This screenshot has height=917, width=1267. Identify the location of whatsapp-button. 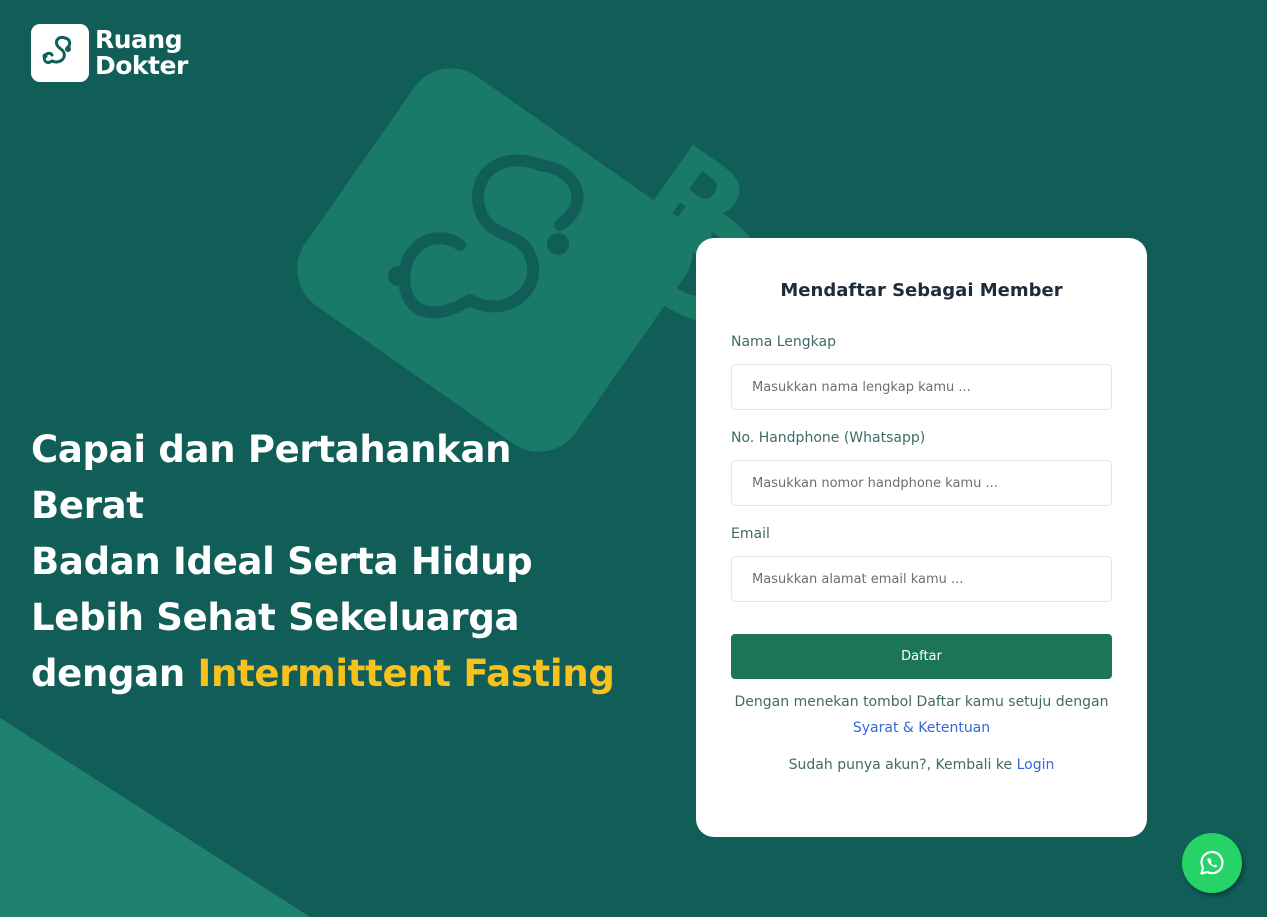
(1212, 863).